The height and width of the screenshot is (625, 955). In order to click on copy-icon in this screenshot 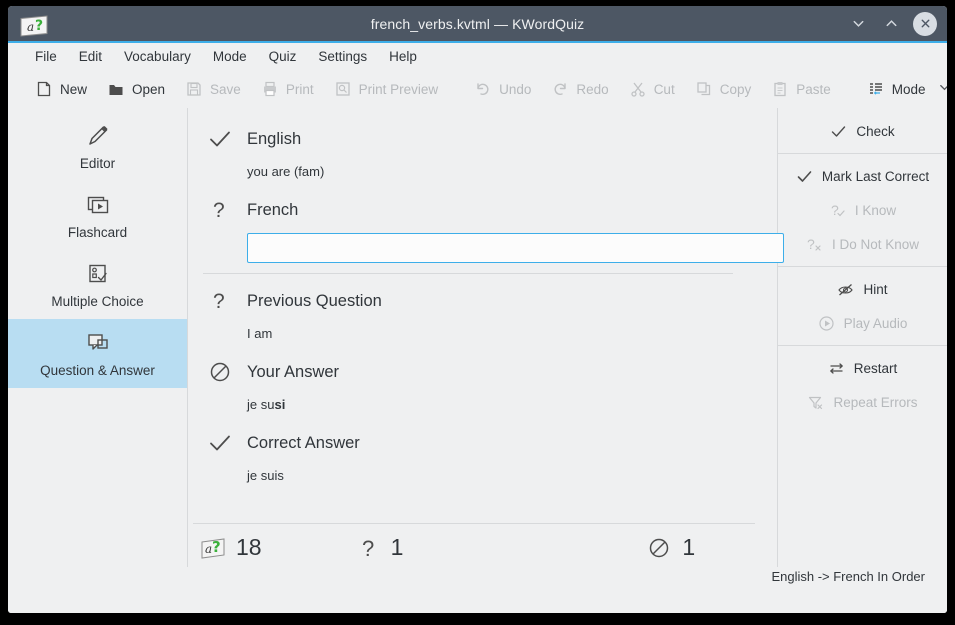, I will do `click(704, 89)`.